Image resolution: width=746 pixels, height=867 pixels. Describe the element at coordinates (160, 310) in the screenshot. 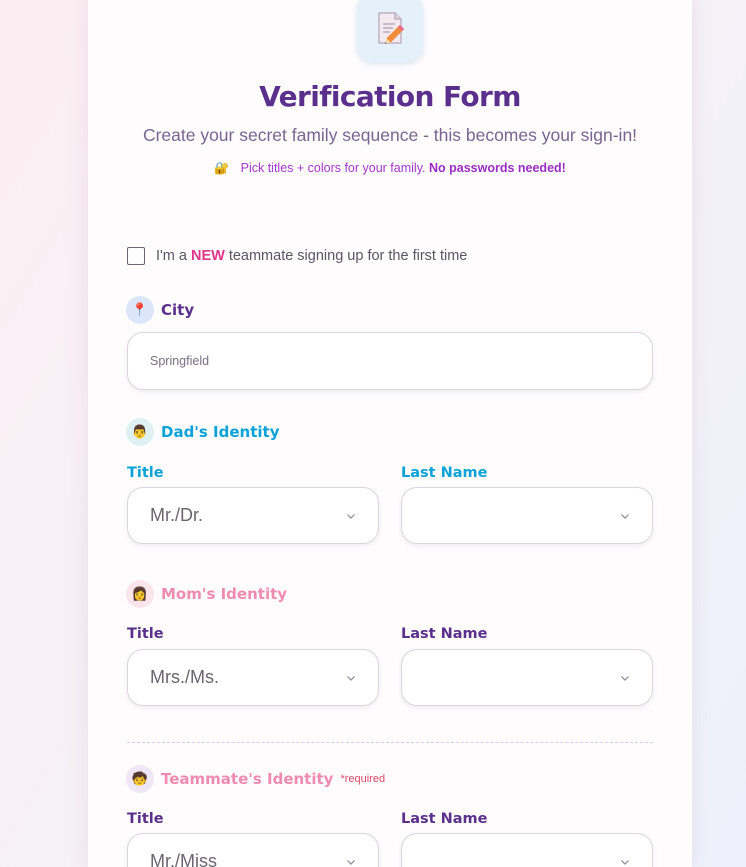

I see `city-heading: 📍 City` at that location.